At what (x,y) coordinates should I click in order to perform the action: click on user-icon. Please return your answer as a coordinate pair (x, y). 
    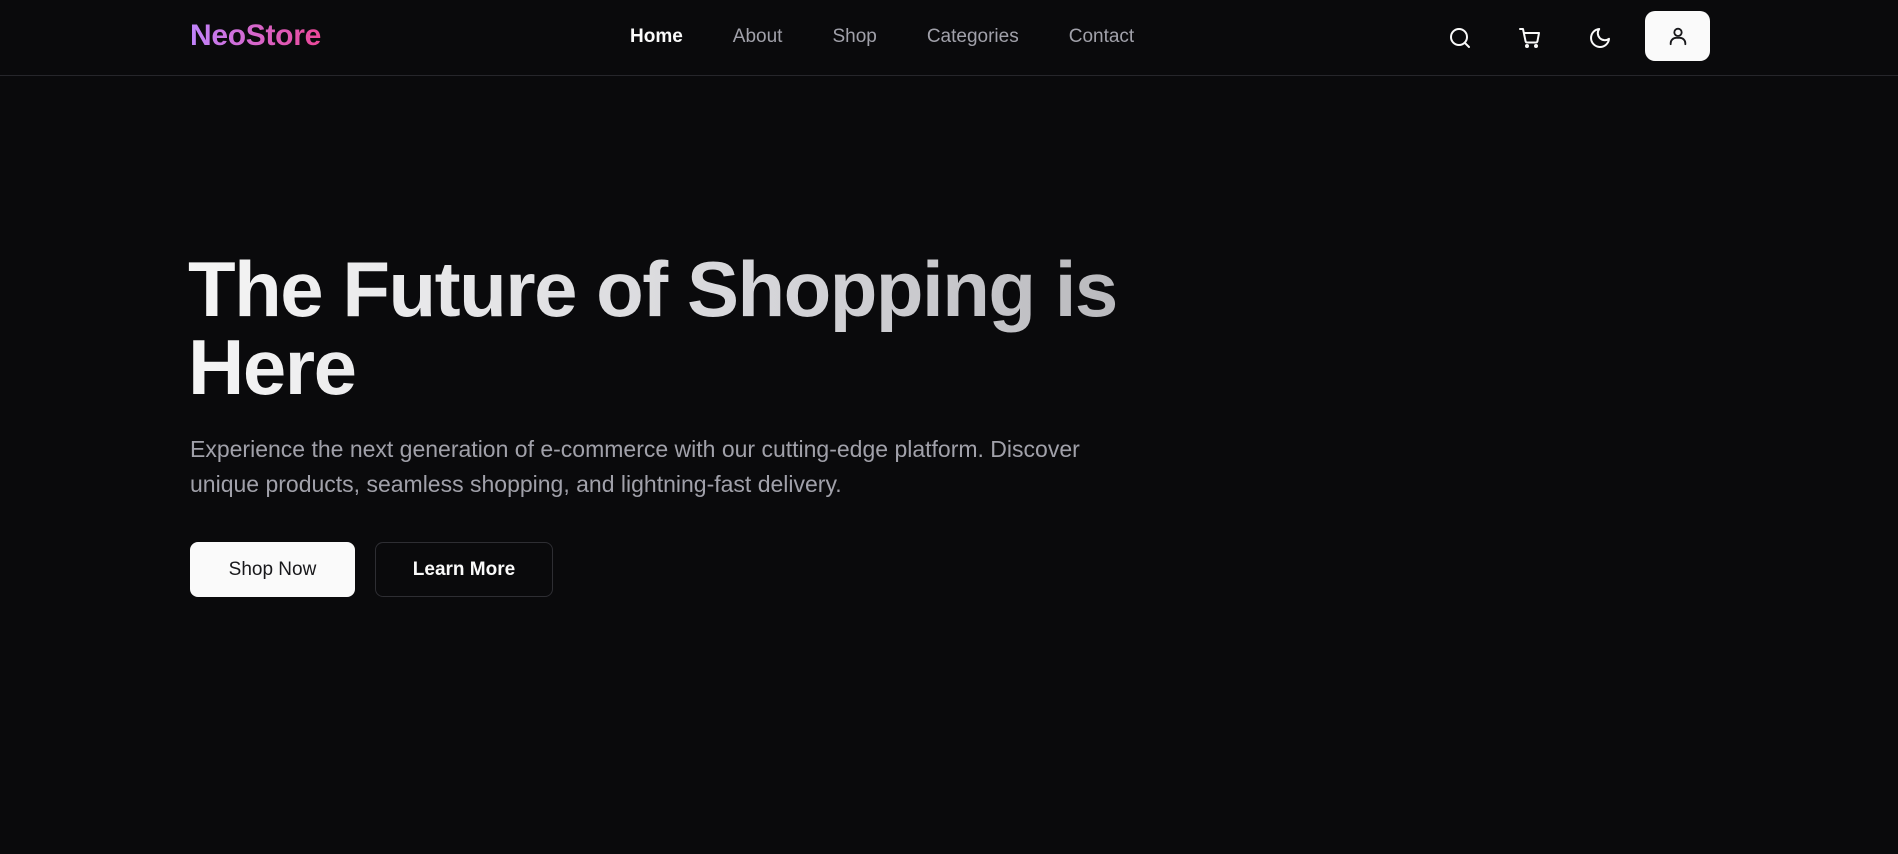
    Looking at the image, I should click on (1677, 36).